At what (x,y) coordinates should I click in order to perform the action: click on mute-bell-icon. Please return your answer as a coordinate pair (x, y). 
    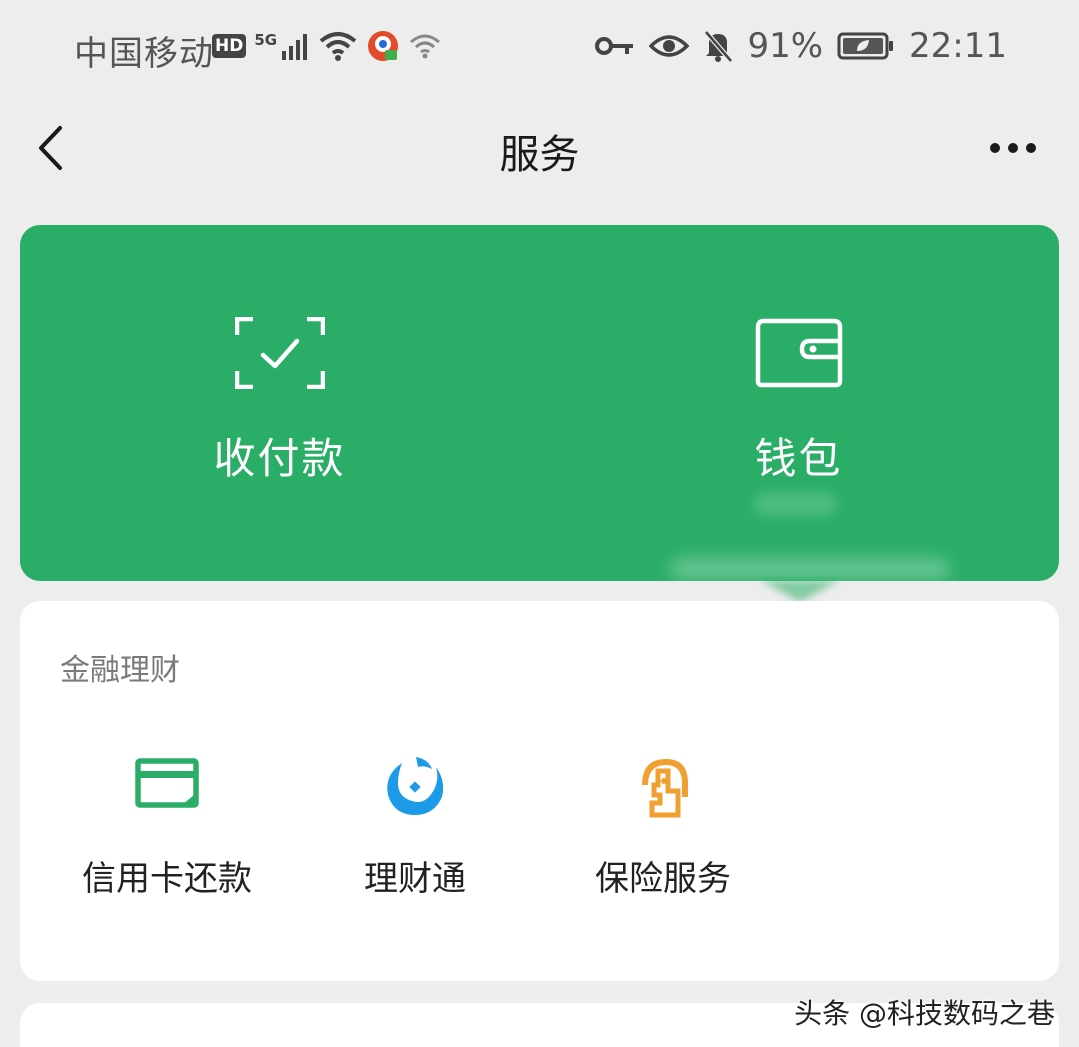
    Looking at the image, I should click on (719, 46).